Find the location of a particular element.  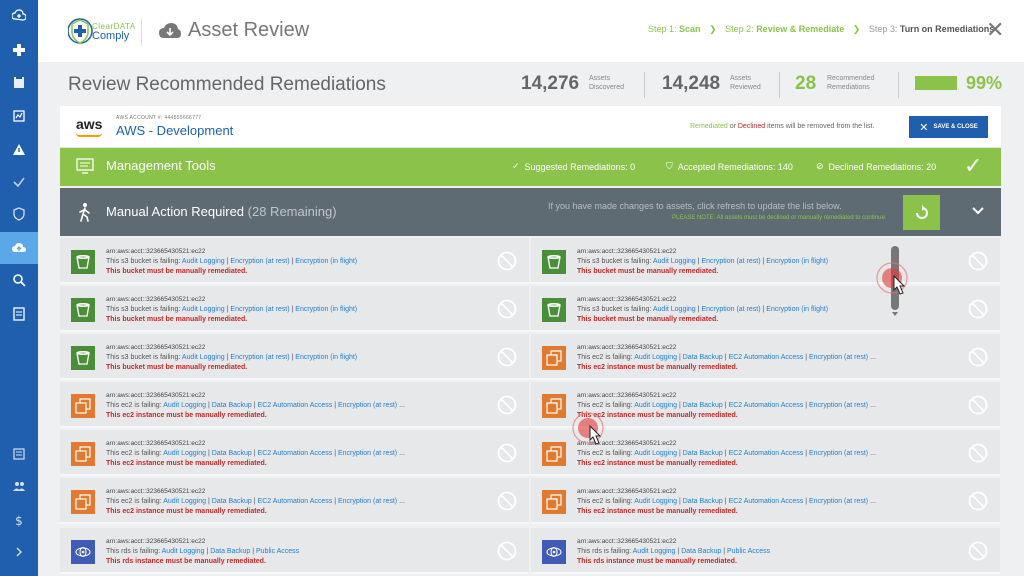

sidebar-item-dollar: $ is located at coordinates (19, 520).